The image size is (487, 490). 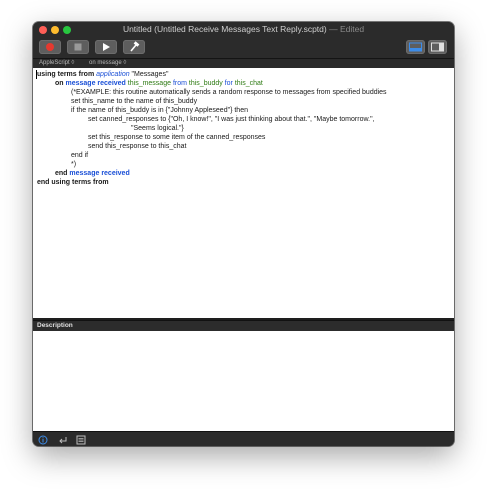 I want to click on list-icon, so click(x=81, y=440).